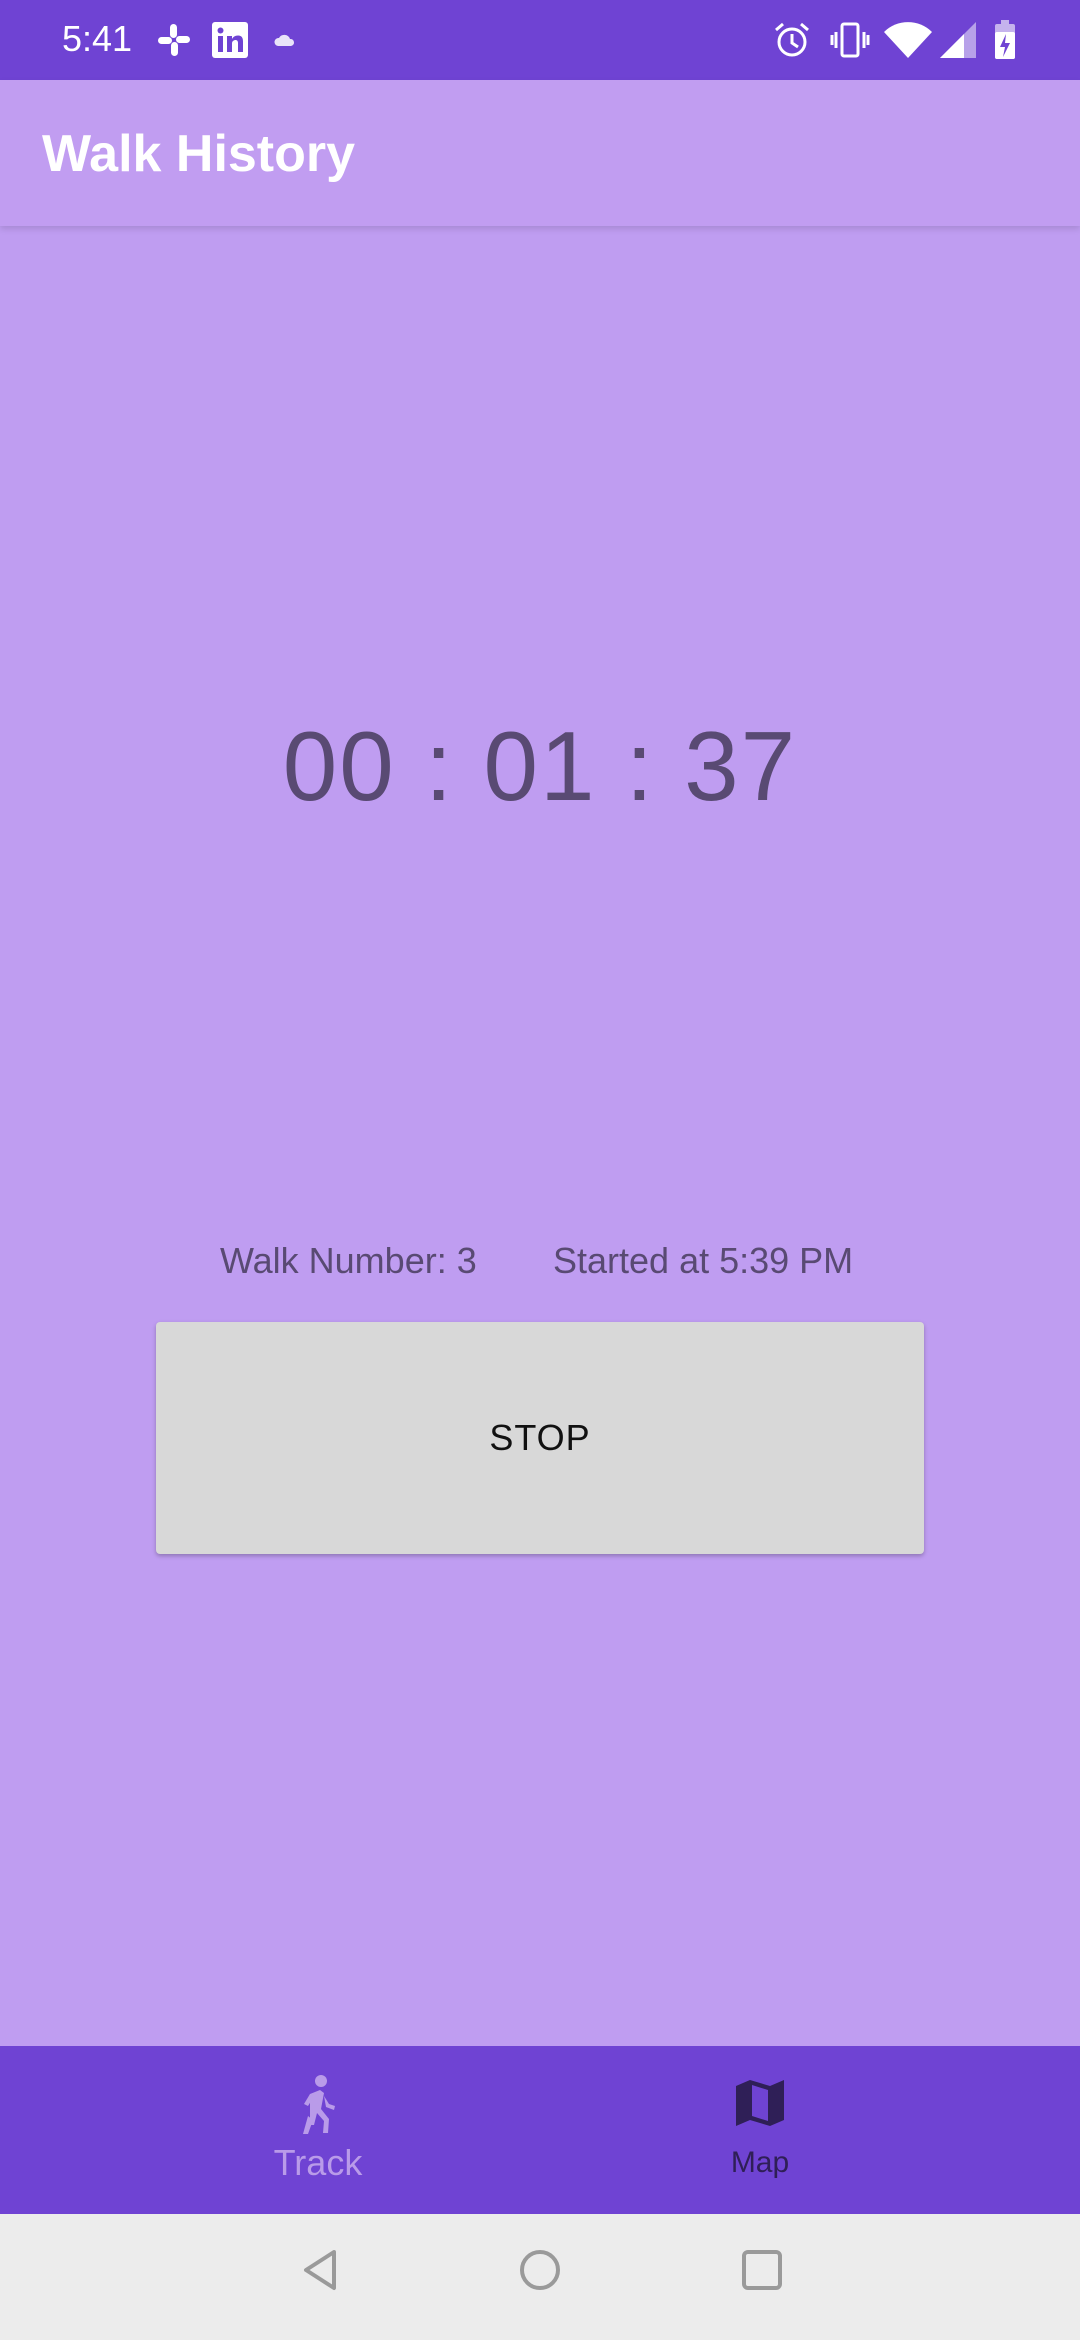  What do you see at coordinates (540, 40) in the screenshot?
I see `status-bar: 5:41` at bounding box center [540, 40].